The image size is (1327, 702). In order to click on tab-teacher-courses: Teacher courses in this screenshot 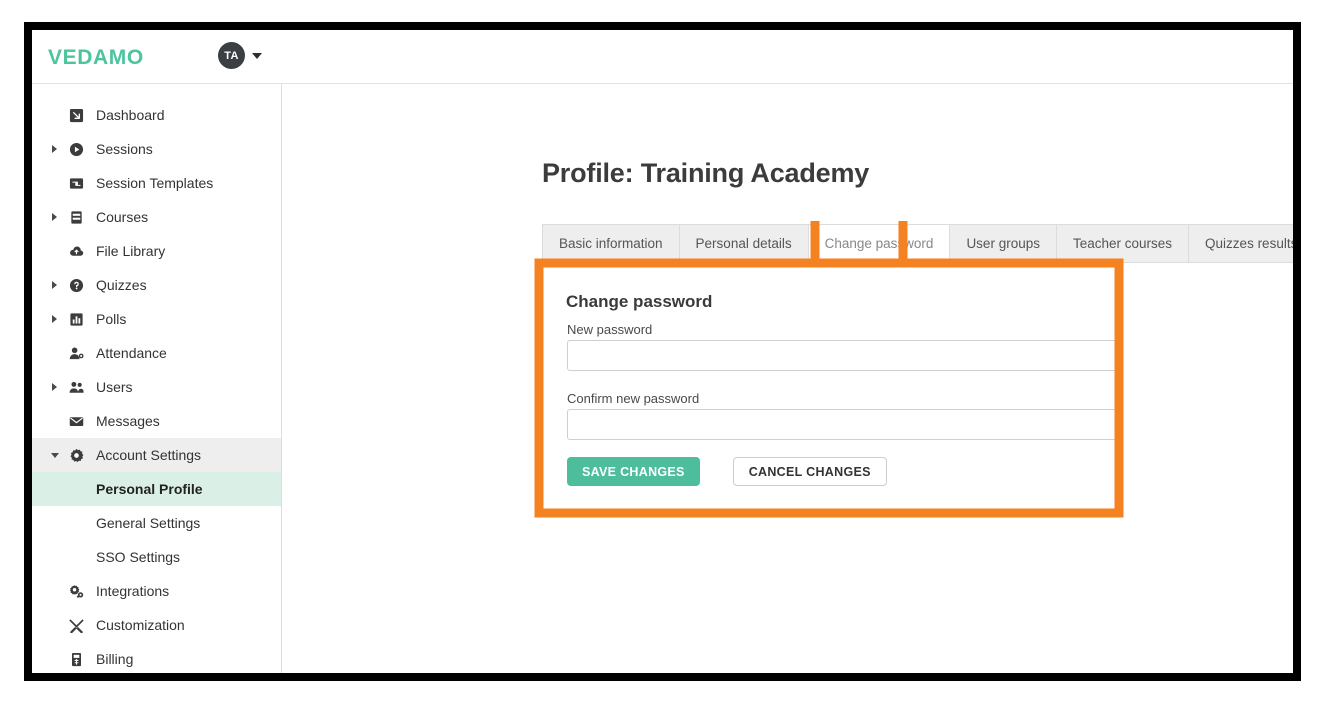, I will do `click(1122, 243)`.